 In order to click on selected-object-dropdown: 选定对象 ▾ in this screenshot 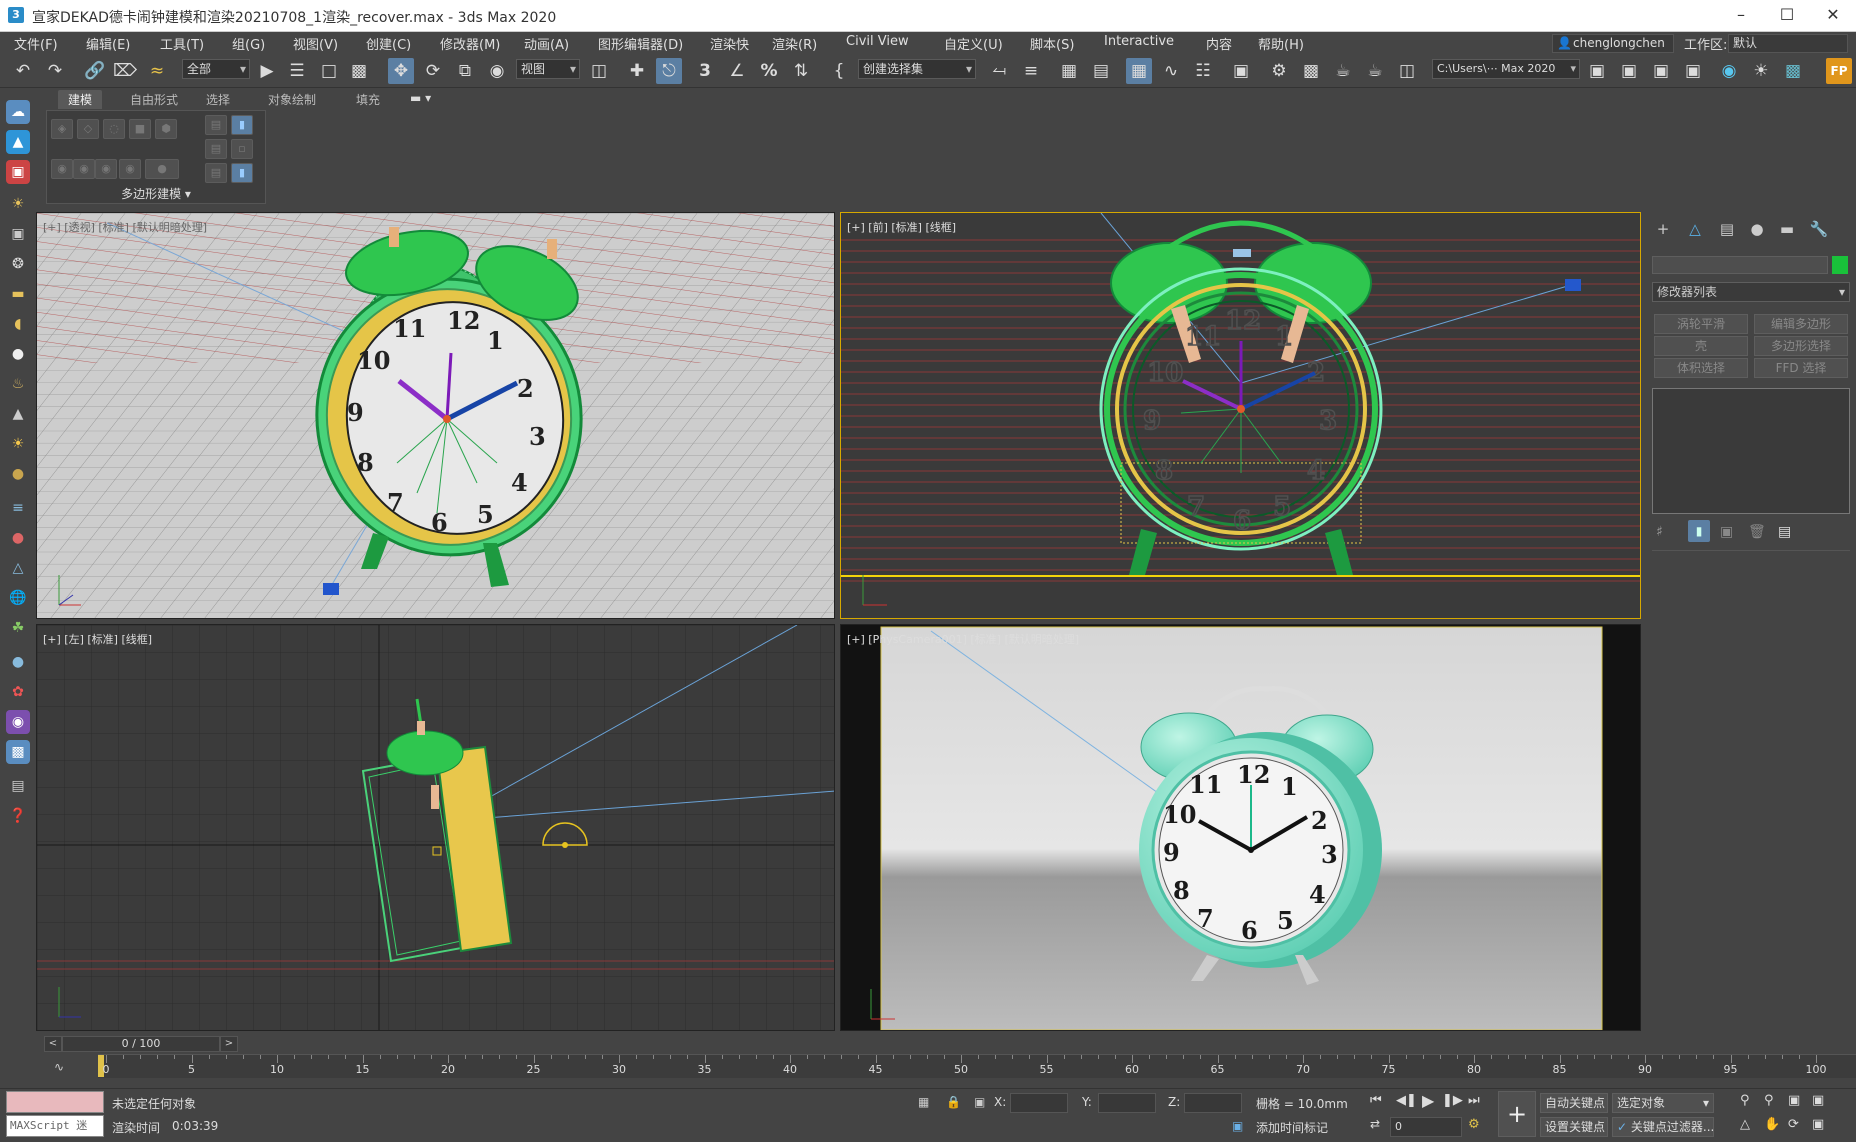, I will do `click(1663, 1103)`.